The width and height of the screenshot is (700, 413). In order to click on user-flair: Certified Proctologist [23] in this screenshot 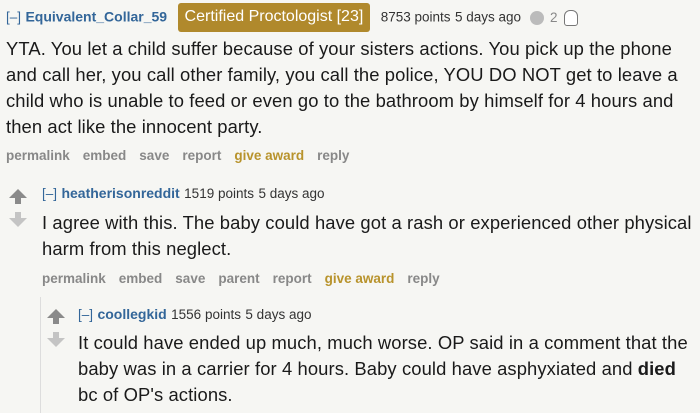, I will do `click(274, 17)`.